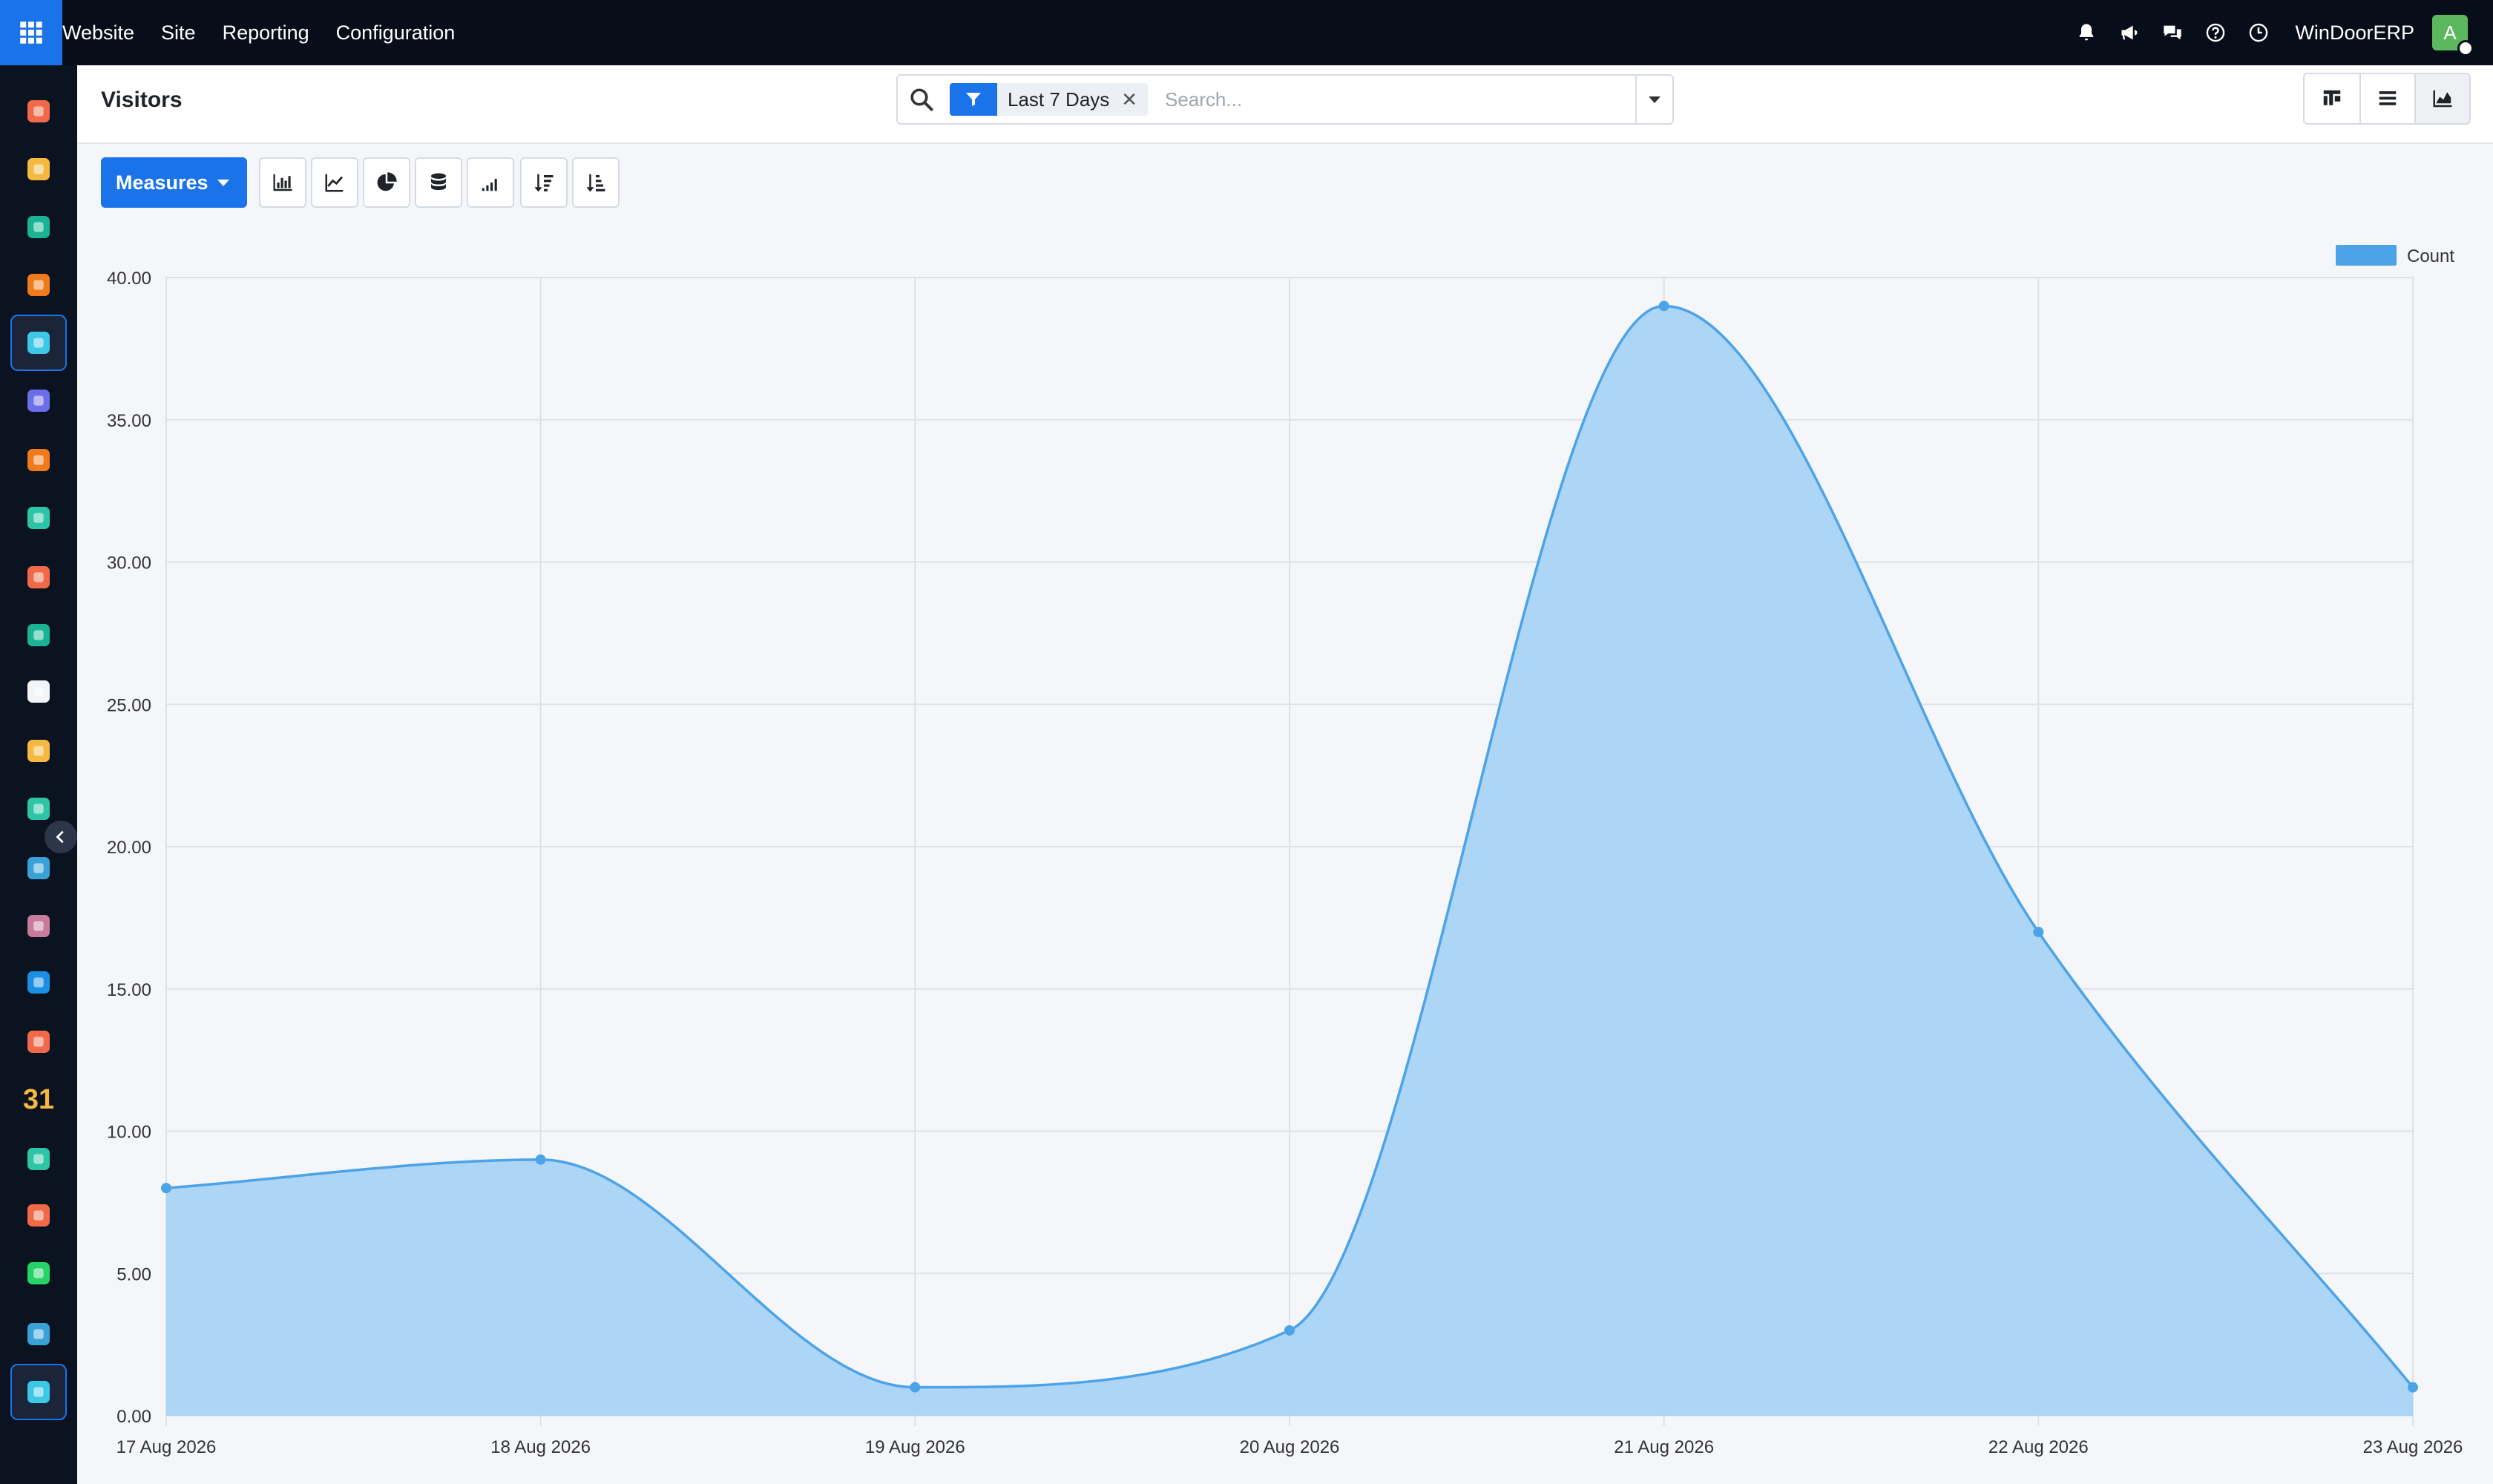 Image resolution: width=2493 pixels, height=1484 pixels. What do you see at coordinates (2354, 33) in the screenshot?
I see `company-name: WinDoorERP` at bounding box center [2354, 33].